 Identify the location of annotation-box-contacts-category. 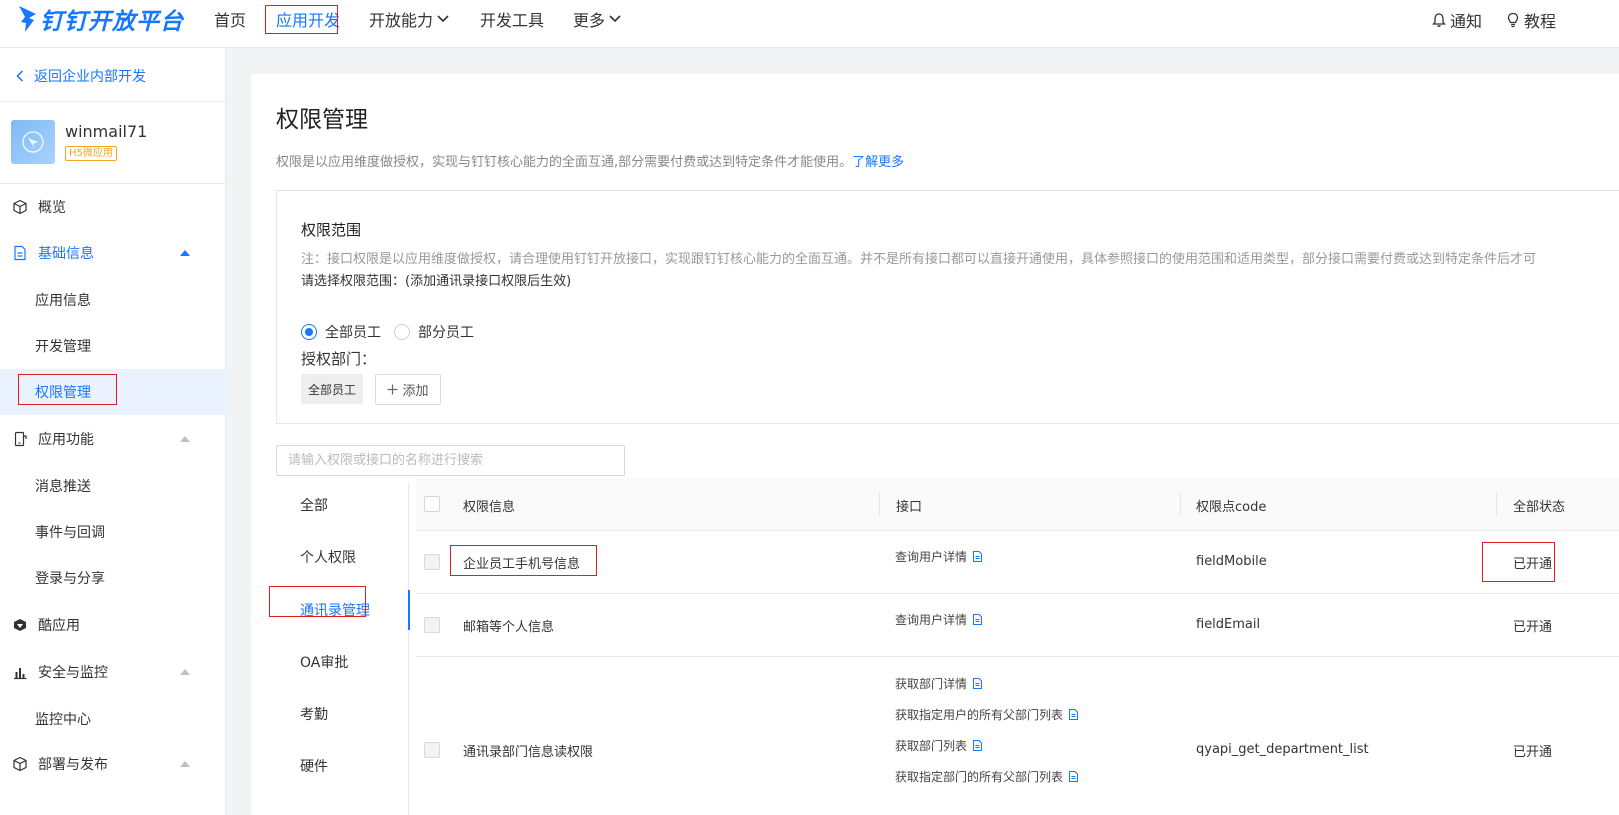
(317, 601).